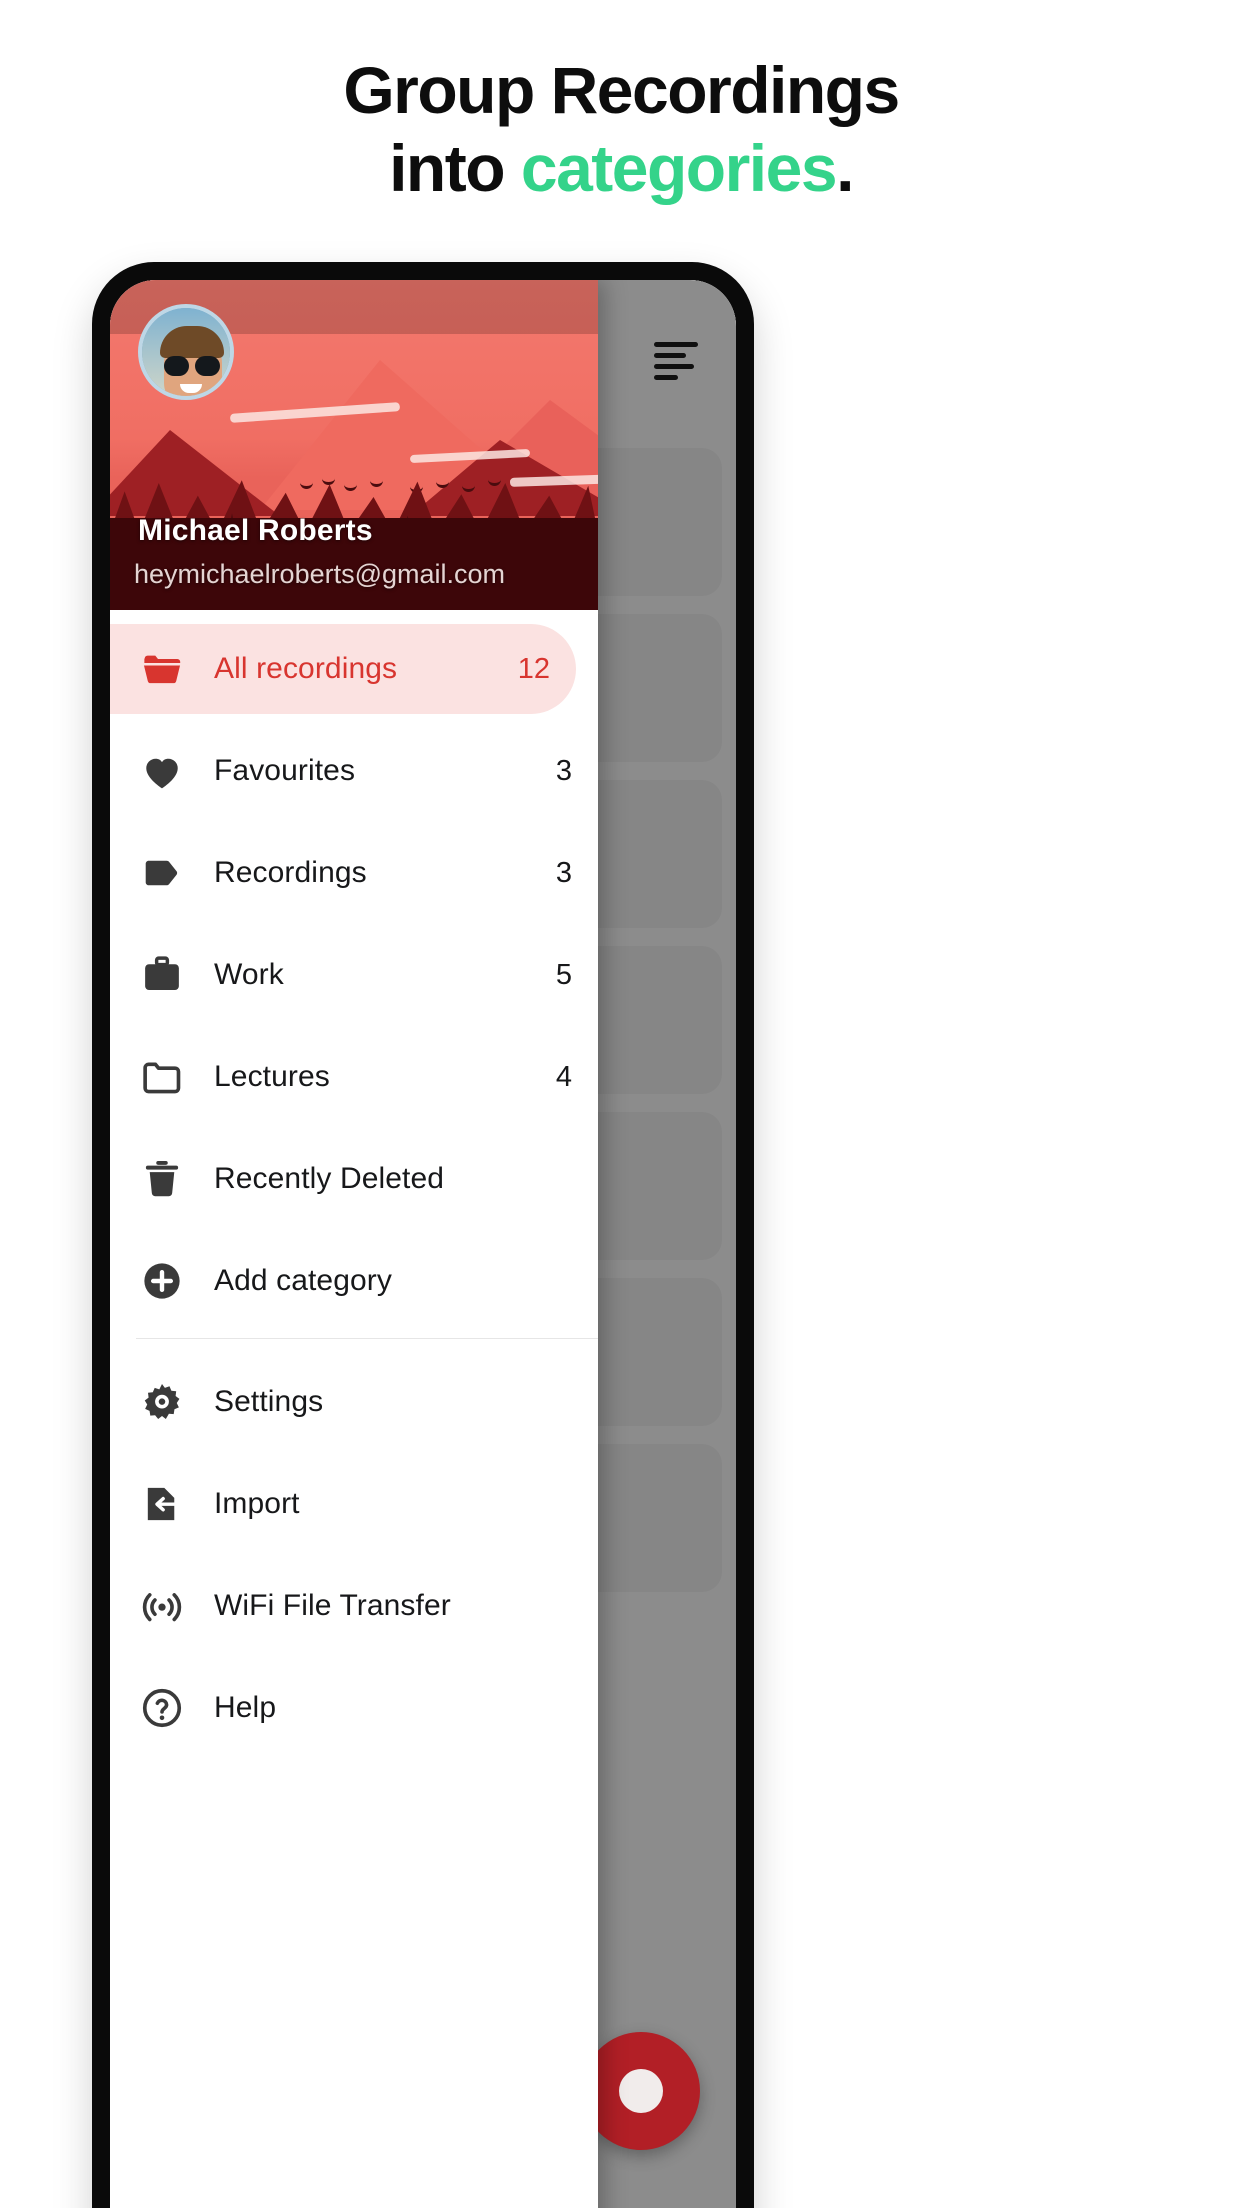  I want to click on drawer-item-favourites: Favourites 3, so click(354, 771).